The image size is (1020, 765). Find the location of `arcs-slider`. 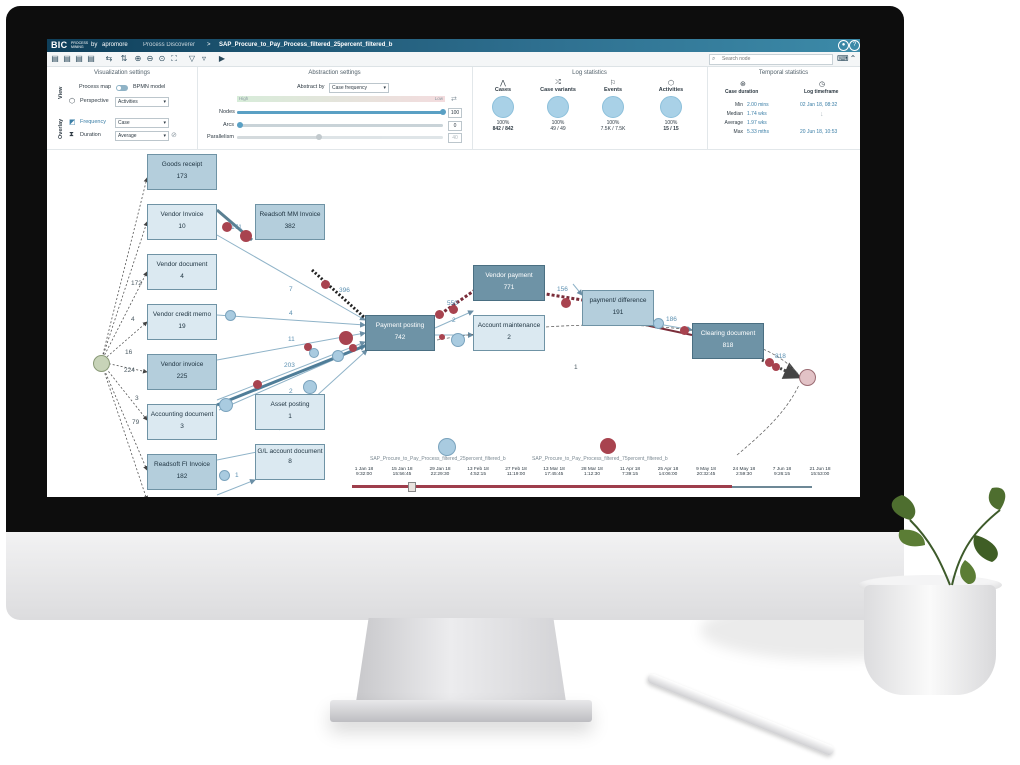

arcs-slider is located at coordinates (340, 125).